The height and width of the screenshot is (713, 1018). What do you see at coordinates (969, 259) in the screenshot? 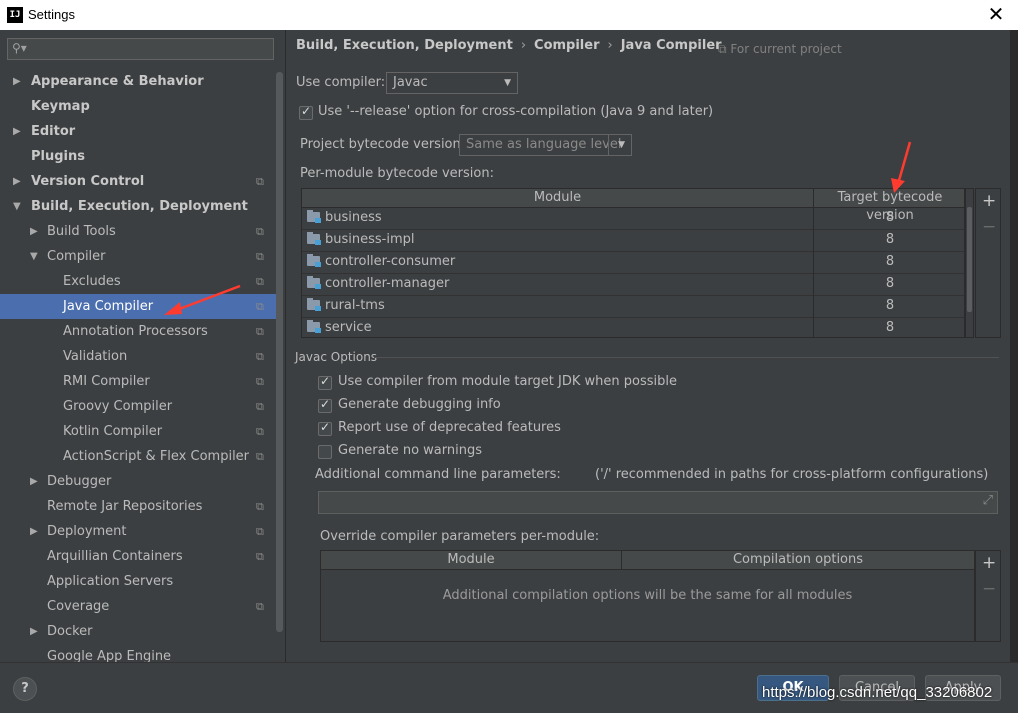
I see `scrollbar-thumb` at bounding box center [969, 259].